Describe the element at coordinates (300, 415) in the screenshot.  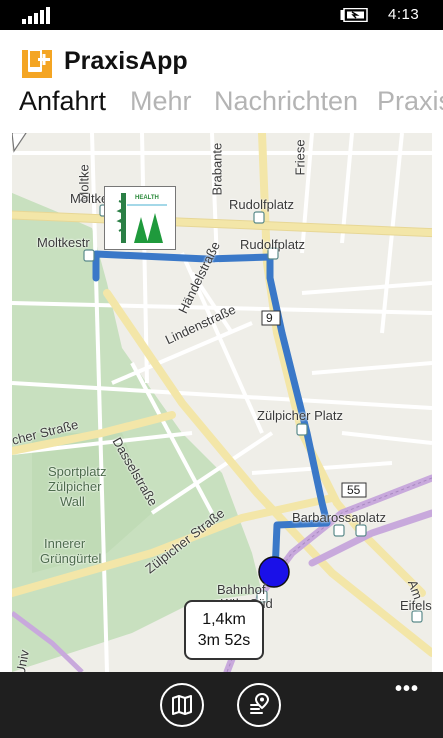
I see `map-label: Zülpicher Platz` at that location.